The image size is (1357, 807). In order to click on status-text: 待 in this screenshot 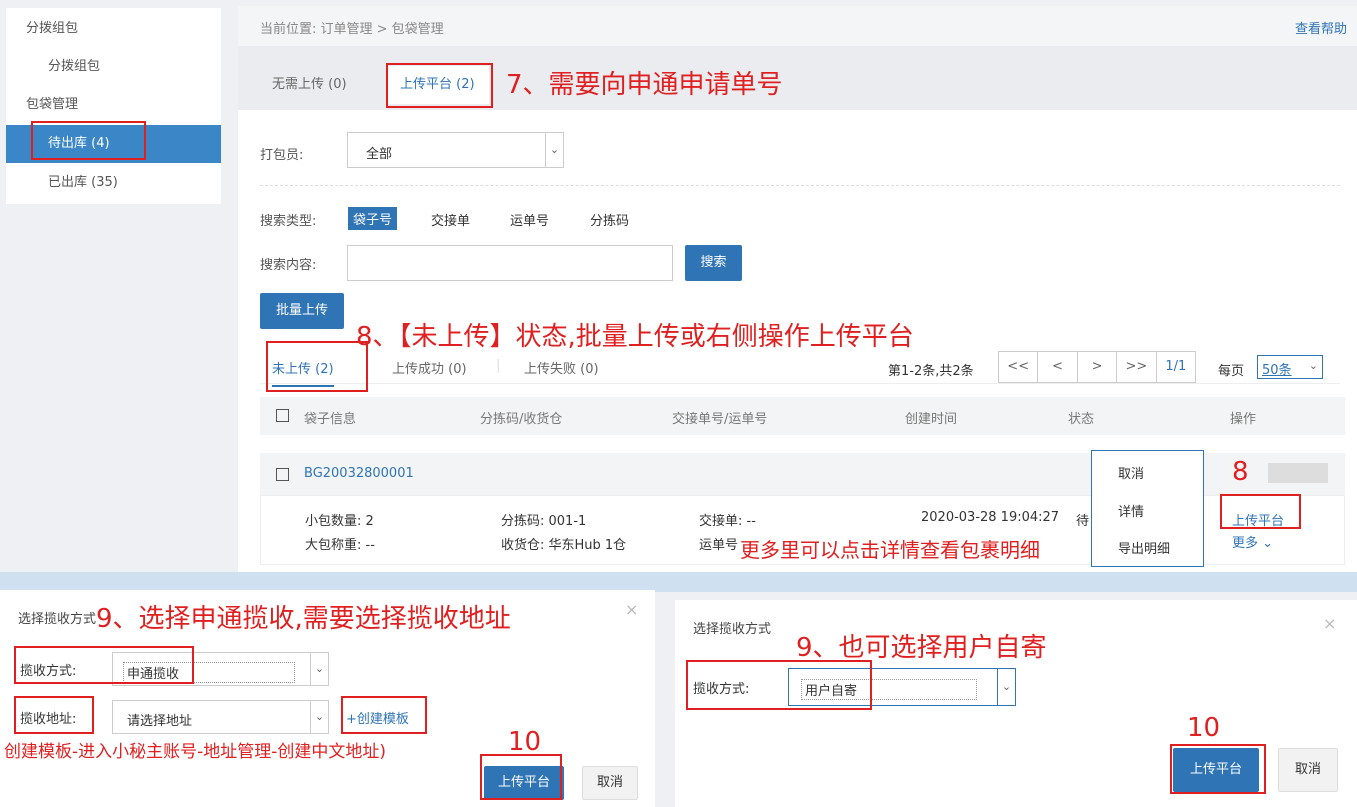, I will do `click(1083, 521)`.